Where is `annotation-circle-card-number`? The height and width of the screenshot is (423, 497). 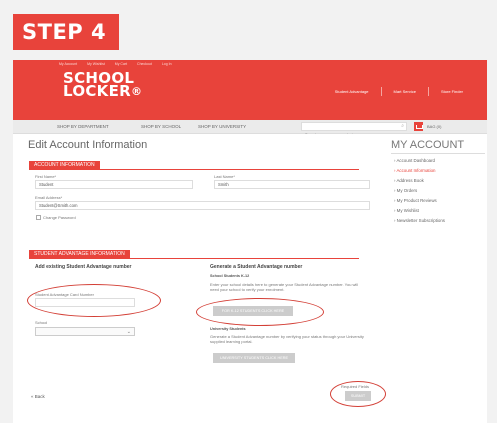 annotation-circle-card-number is located at coordinates (94, 300).